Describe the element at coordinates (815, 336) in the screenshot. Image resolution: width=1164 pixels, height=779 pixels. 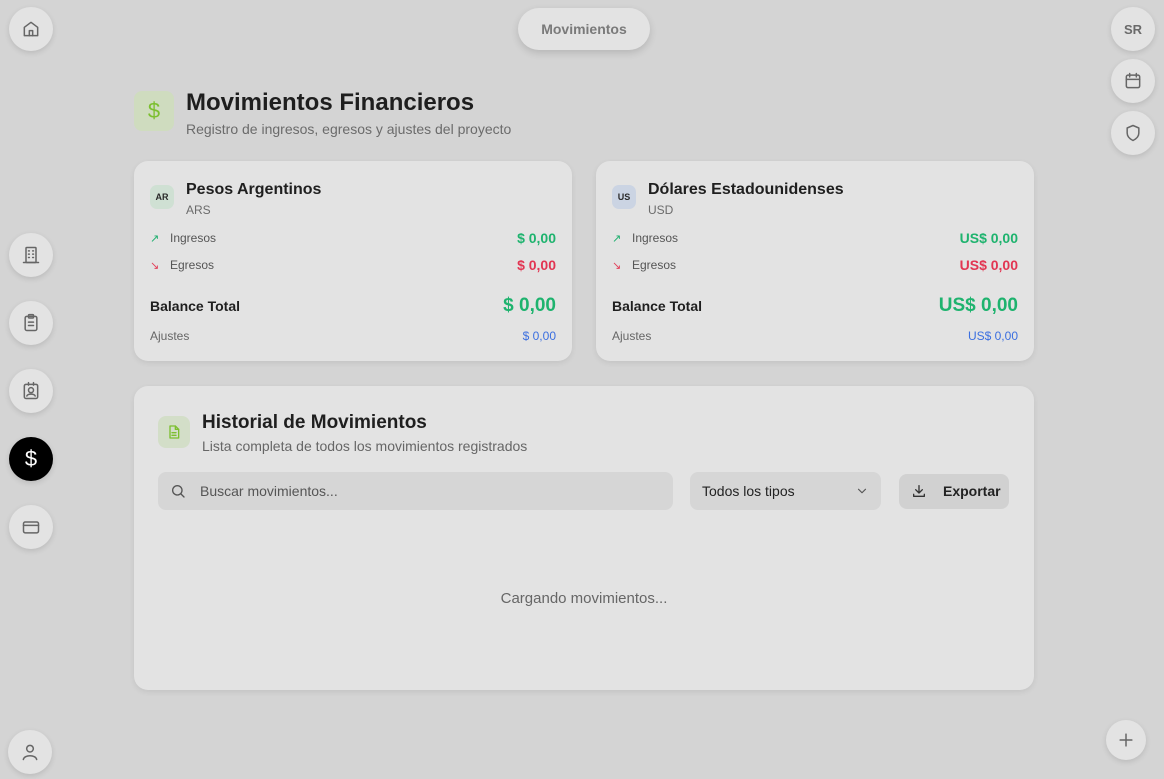
I see `ajustes-row: Ajustes US$ 0,00` at that location.